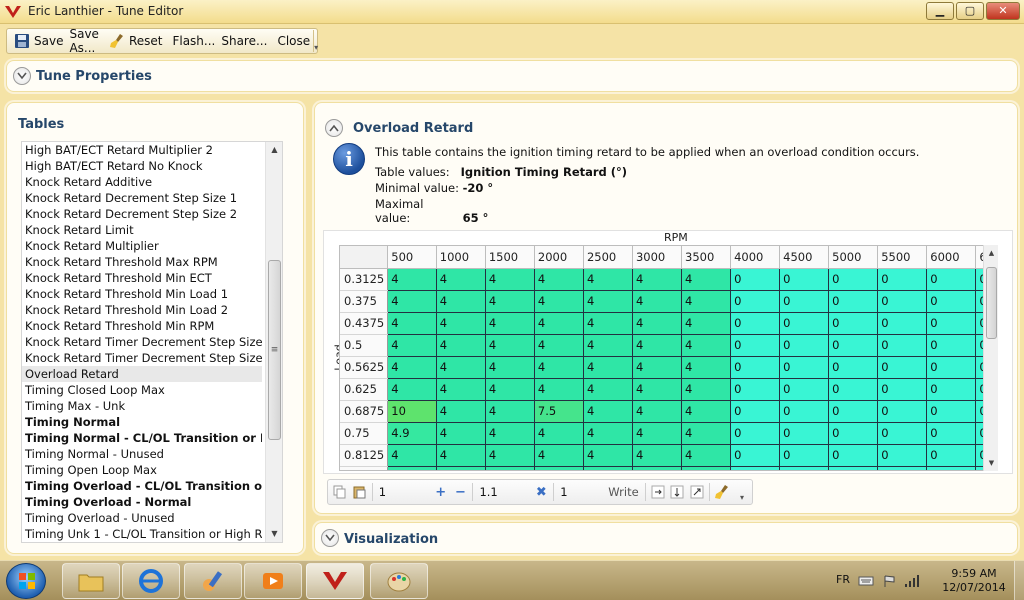 The width and height of the screenshot is (1024, 600). Describe the element at coordinates (142, 390) in the screenshot. I see `table-list-item: Timing Closed Loop Max` at that location.